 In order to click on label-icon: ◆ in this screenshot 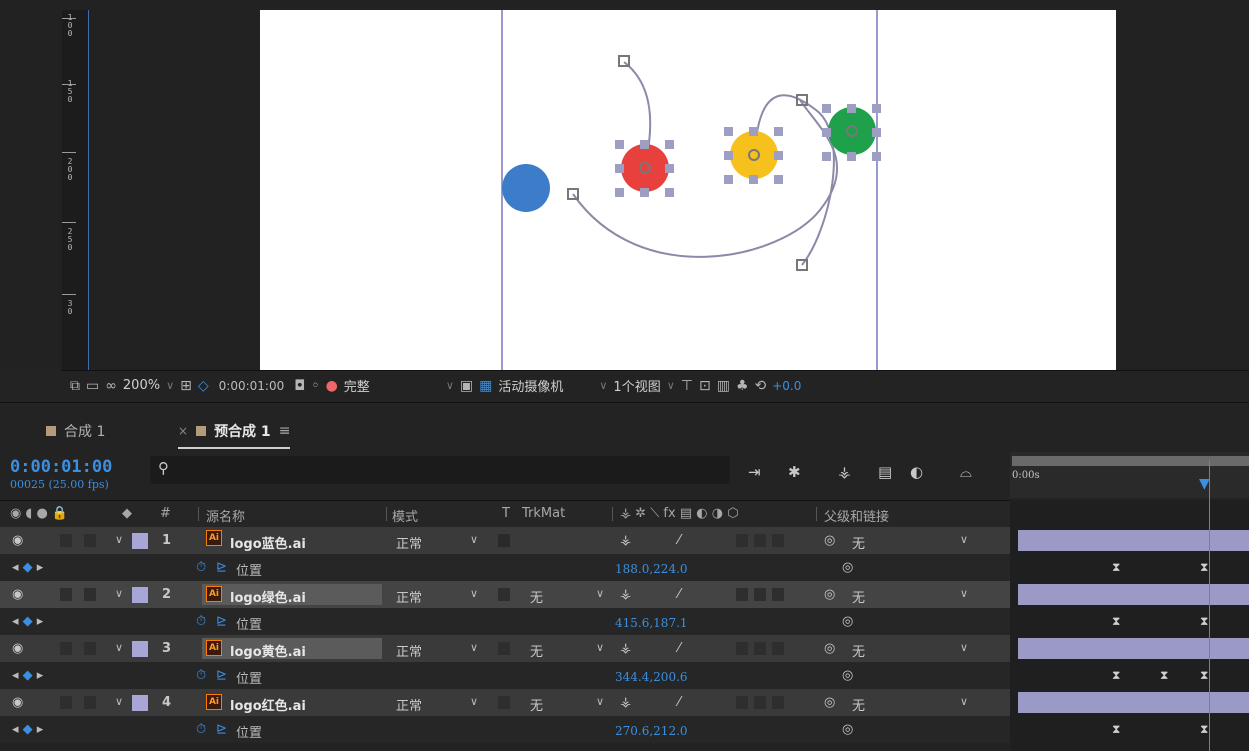, I will do `click(127, 513)`.